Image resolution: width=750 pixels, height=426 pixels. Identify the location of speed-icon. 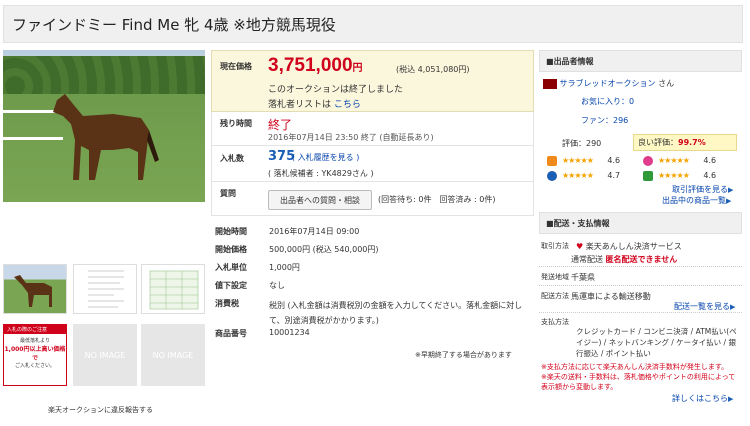
(552, 161).